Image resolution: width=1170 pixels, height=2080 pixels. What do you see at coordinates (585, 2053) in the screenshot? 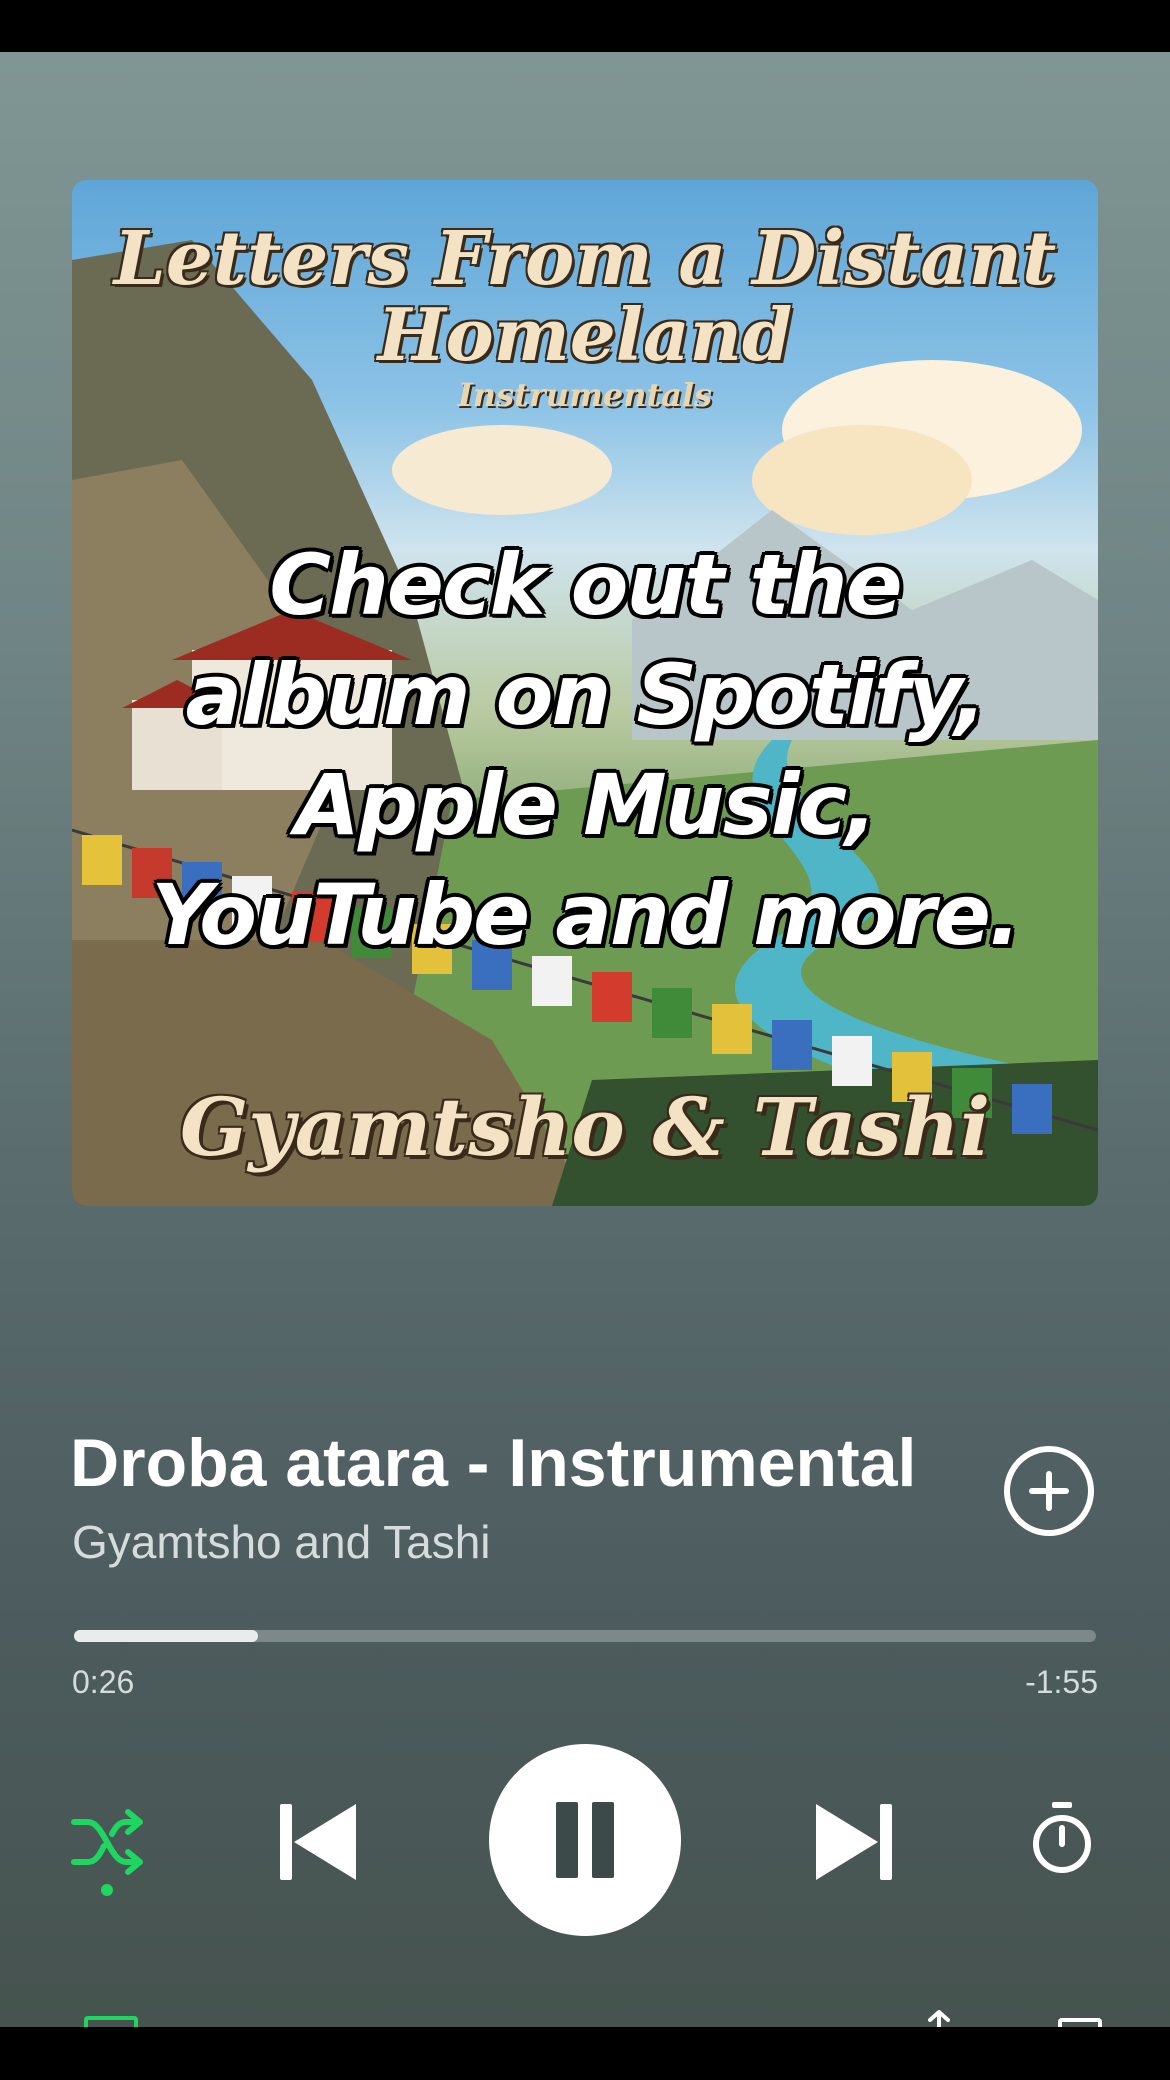
I see `system-navigation-bar` at bounding box center [585, 2053].